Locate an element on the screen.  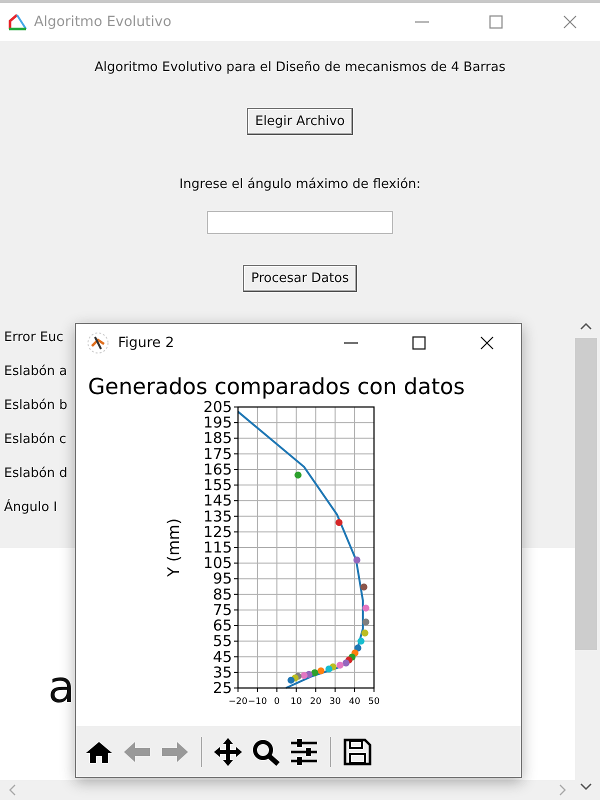
y-tick-label: 65 is located at coordinates (222, 625).